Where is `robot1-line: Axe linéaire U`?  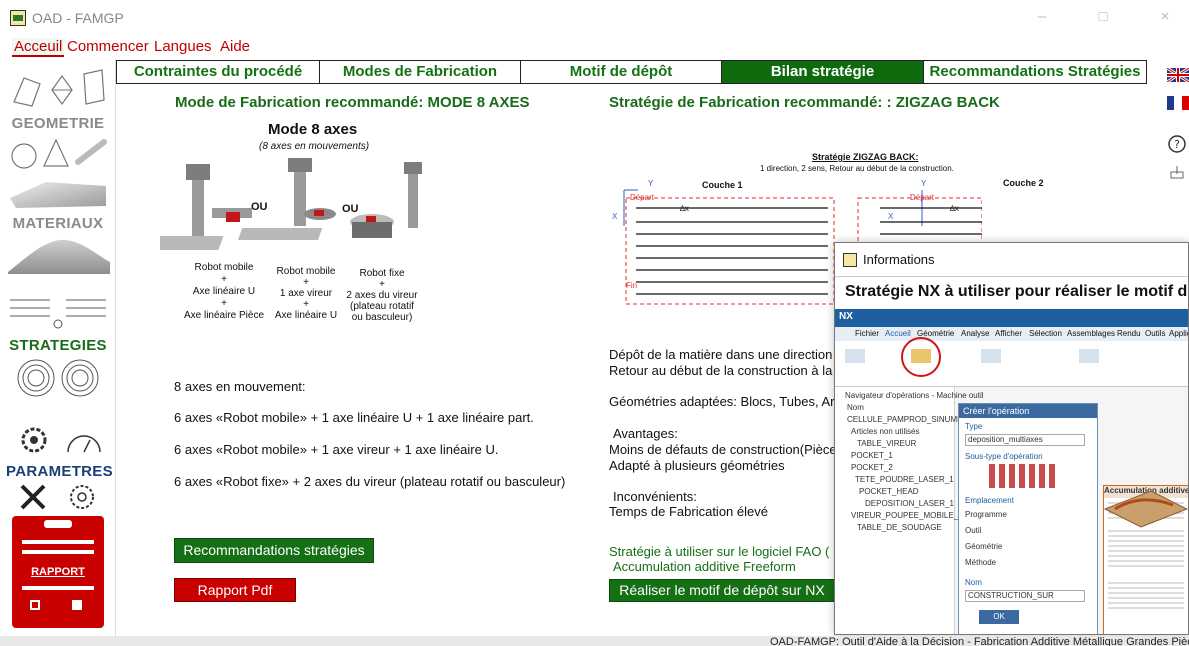
robot1-line: Axe linéaire U is located at coordinates (224, 291).